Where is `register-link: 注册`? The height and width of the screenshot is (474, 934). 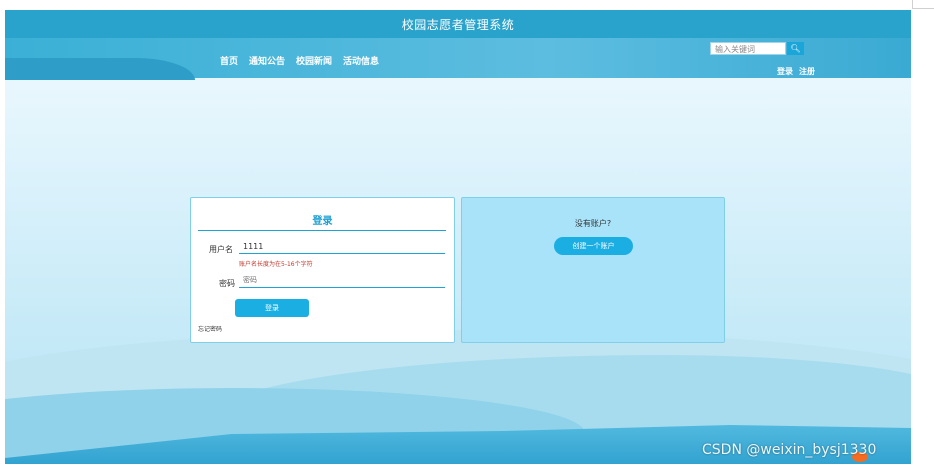 register-link: 注册 is located at coordinates (807, 71).